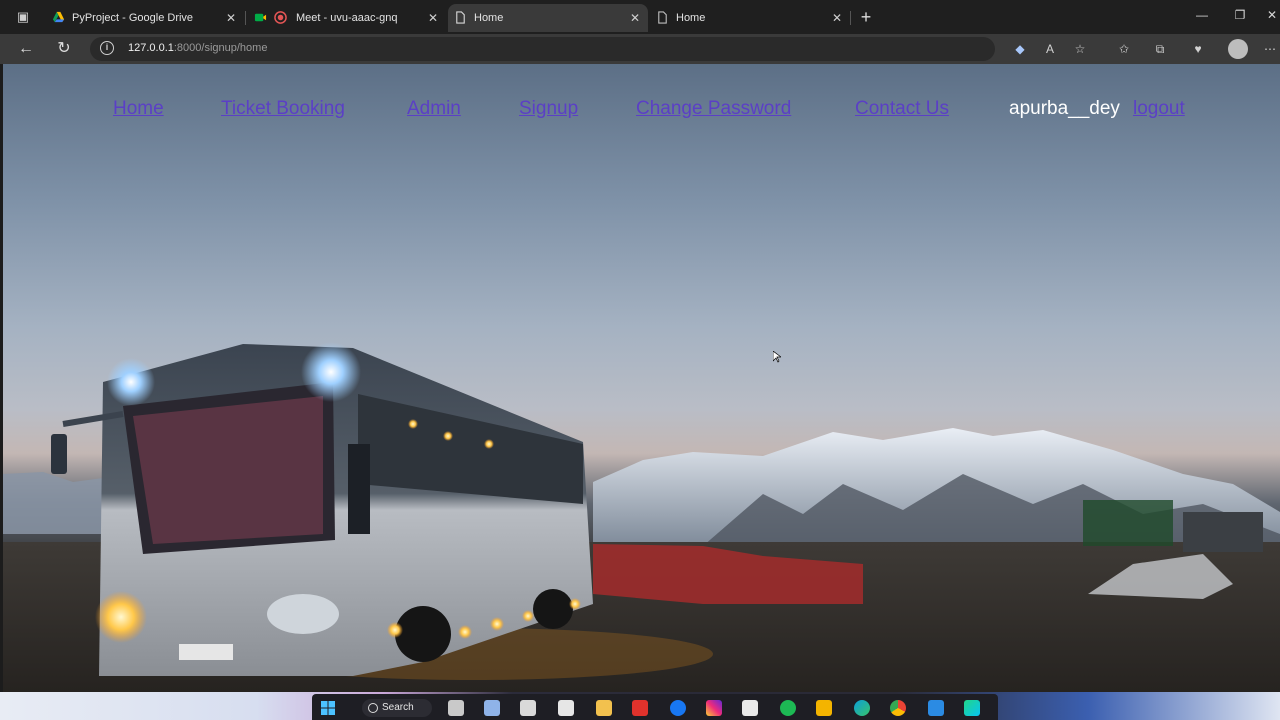 The width and height of the screenshot is (1280, 720). What do you see at coordinates (1240, 15) in the screenshot?
I see `restore-icon: ❐` at bounding box center [1240, 15].